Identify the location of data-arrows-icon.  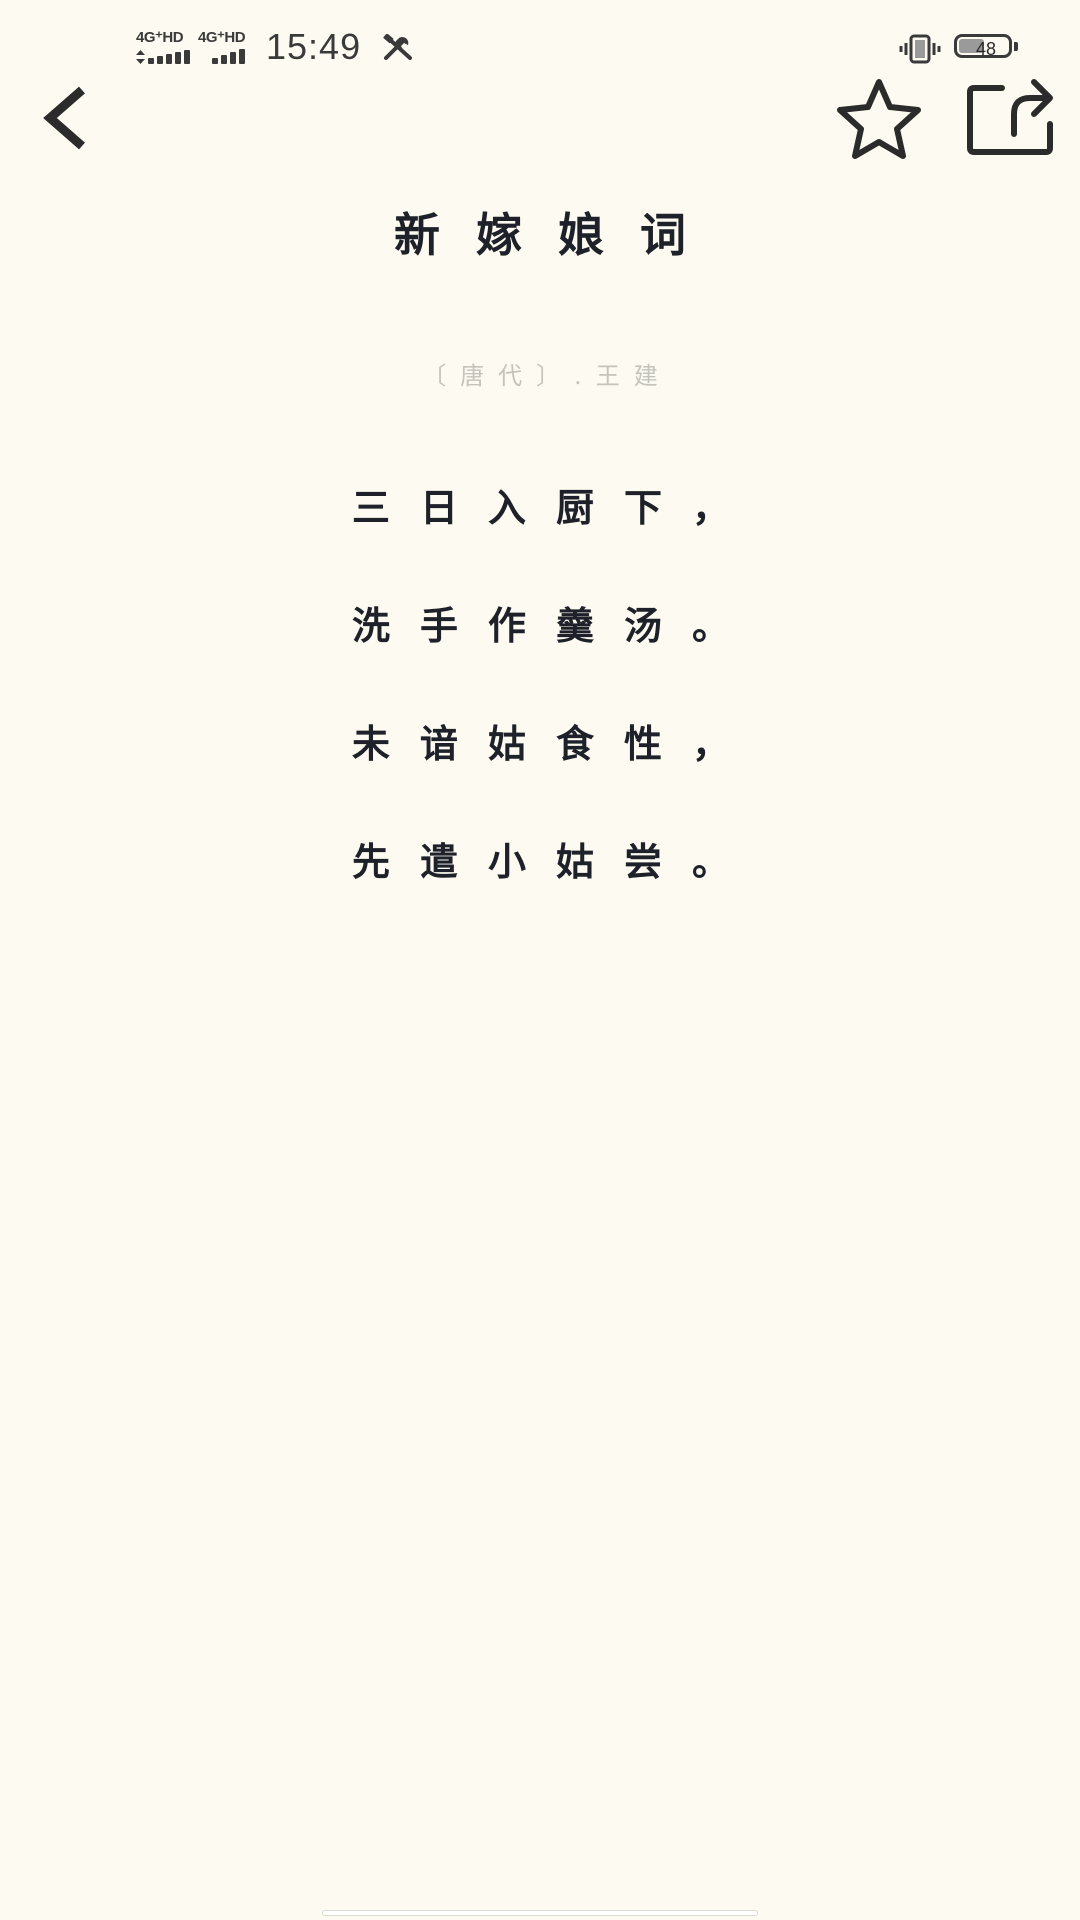
(140, 57).